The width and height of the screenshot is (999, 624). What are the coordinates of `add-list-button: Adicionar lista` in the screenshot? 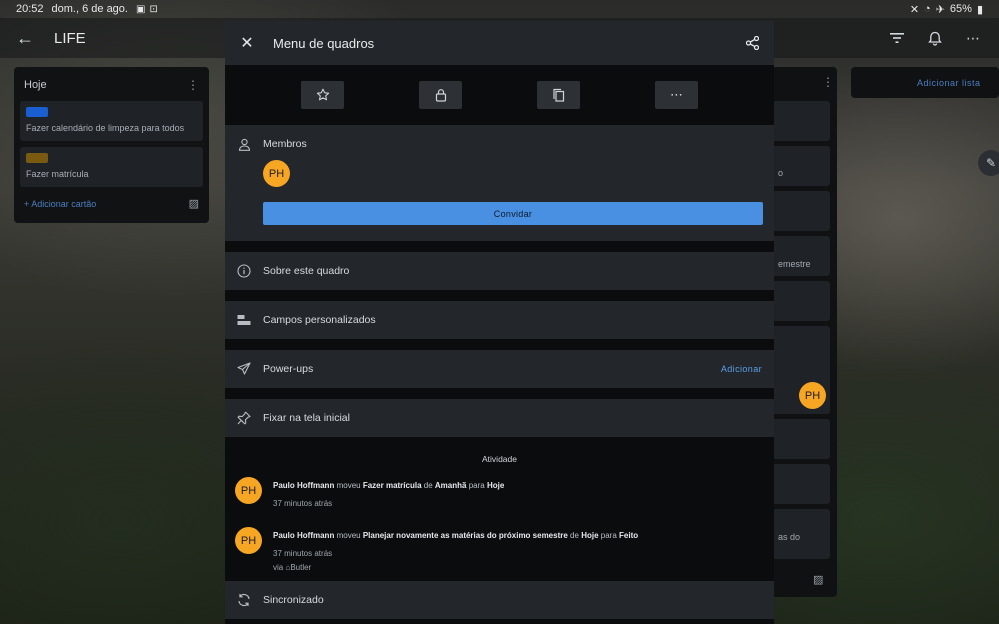 It's located at (925, 82).